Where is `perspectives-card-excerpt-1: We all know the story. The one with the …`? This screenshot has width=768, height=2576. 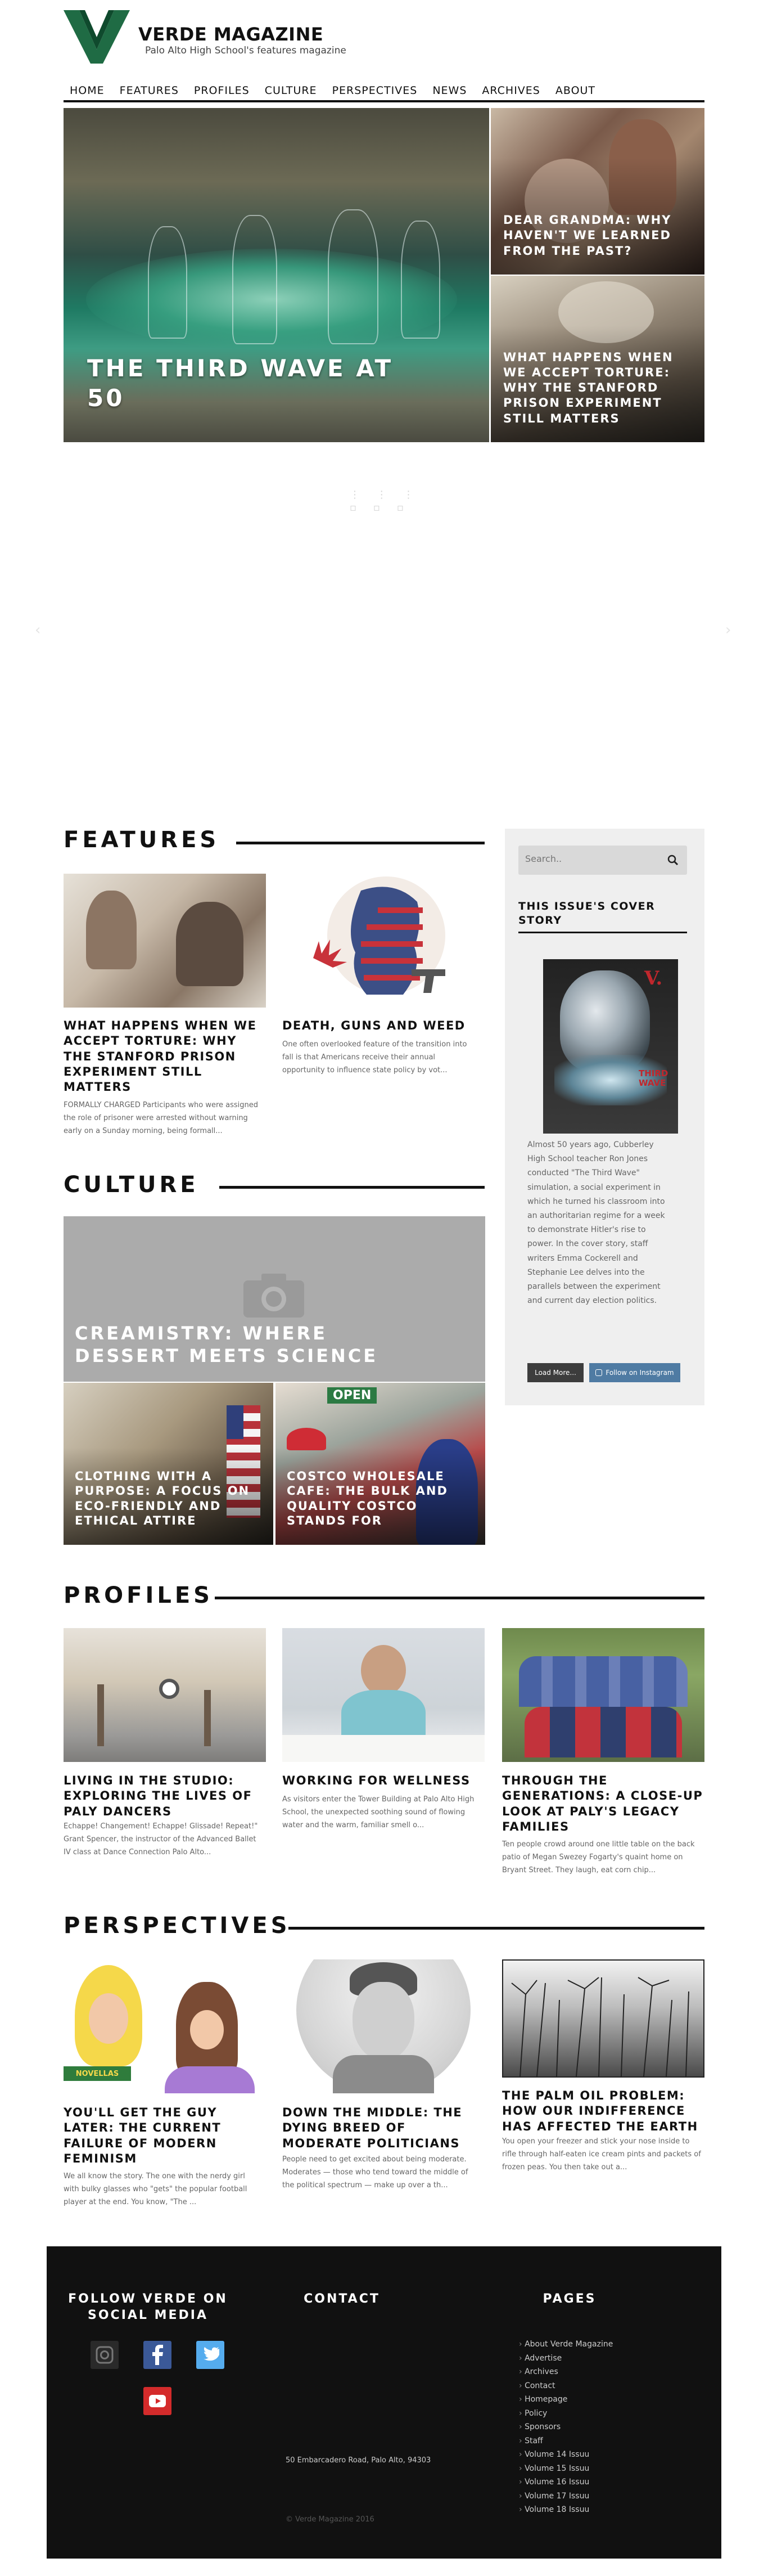 perspectives-card-excerpt-1: We all know the story. The one with the … is located at coordinates (155, 2189).